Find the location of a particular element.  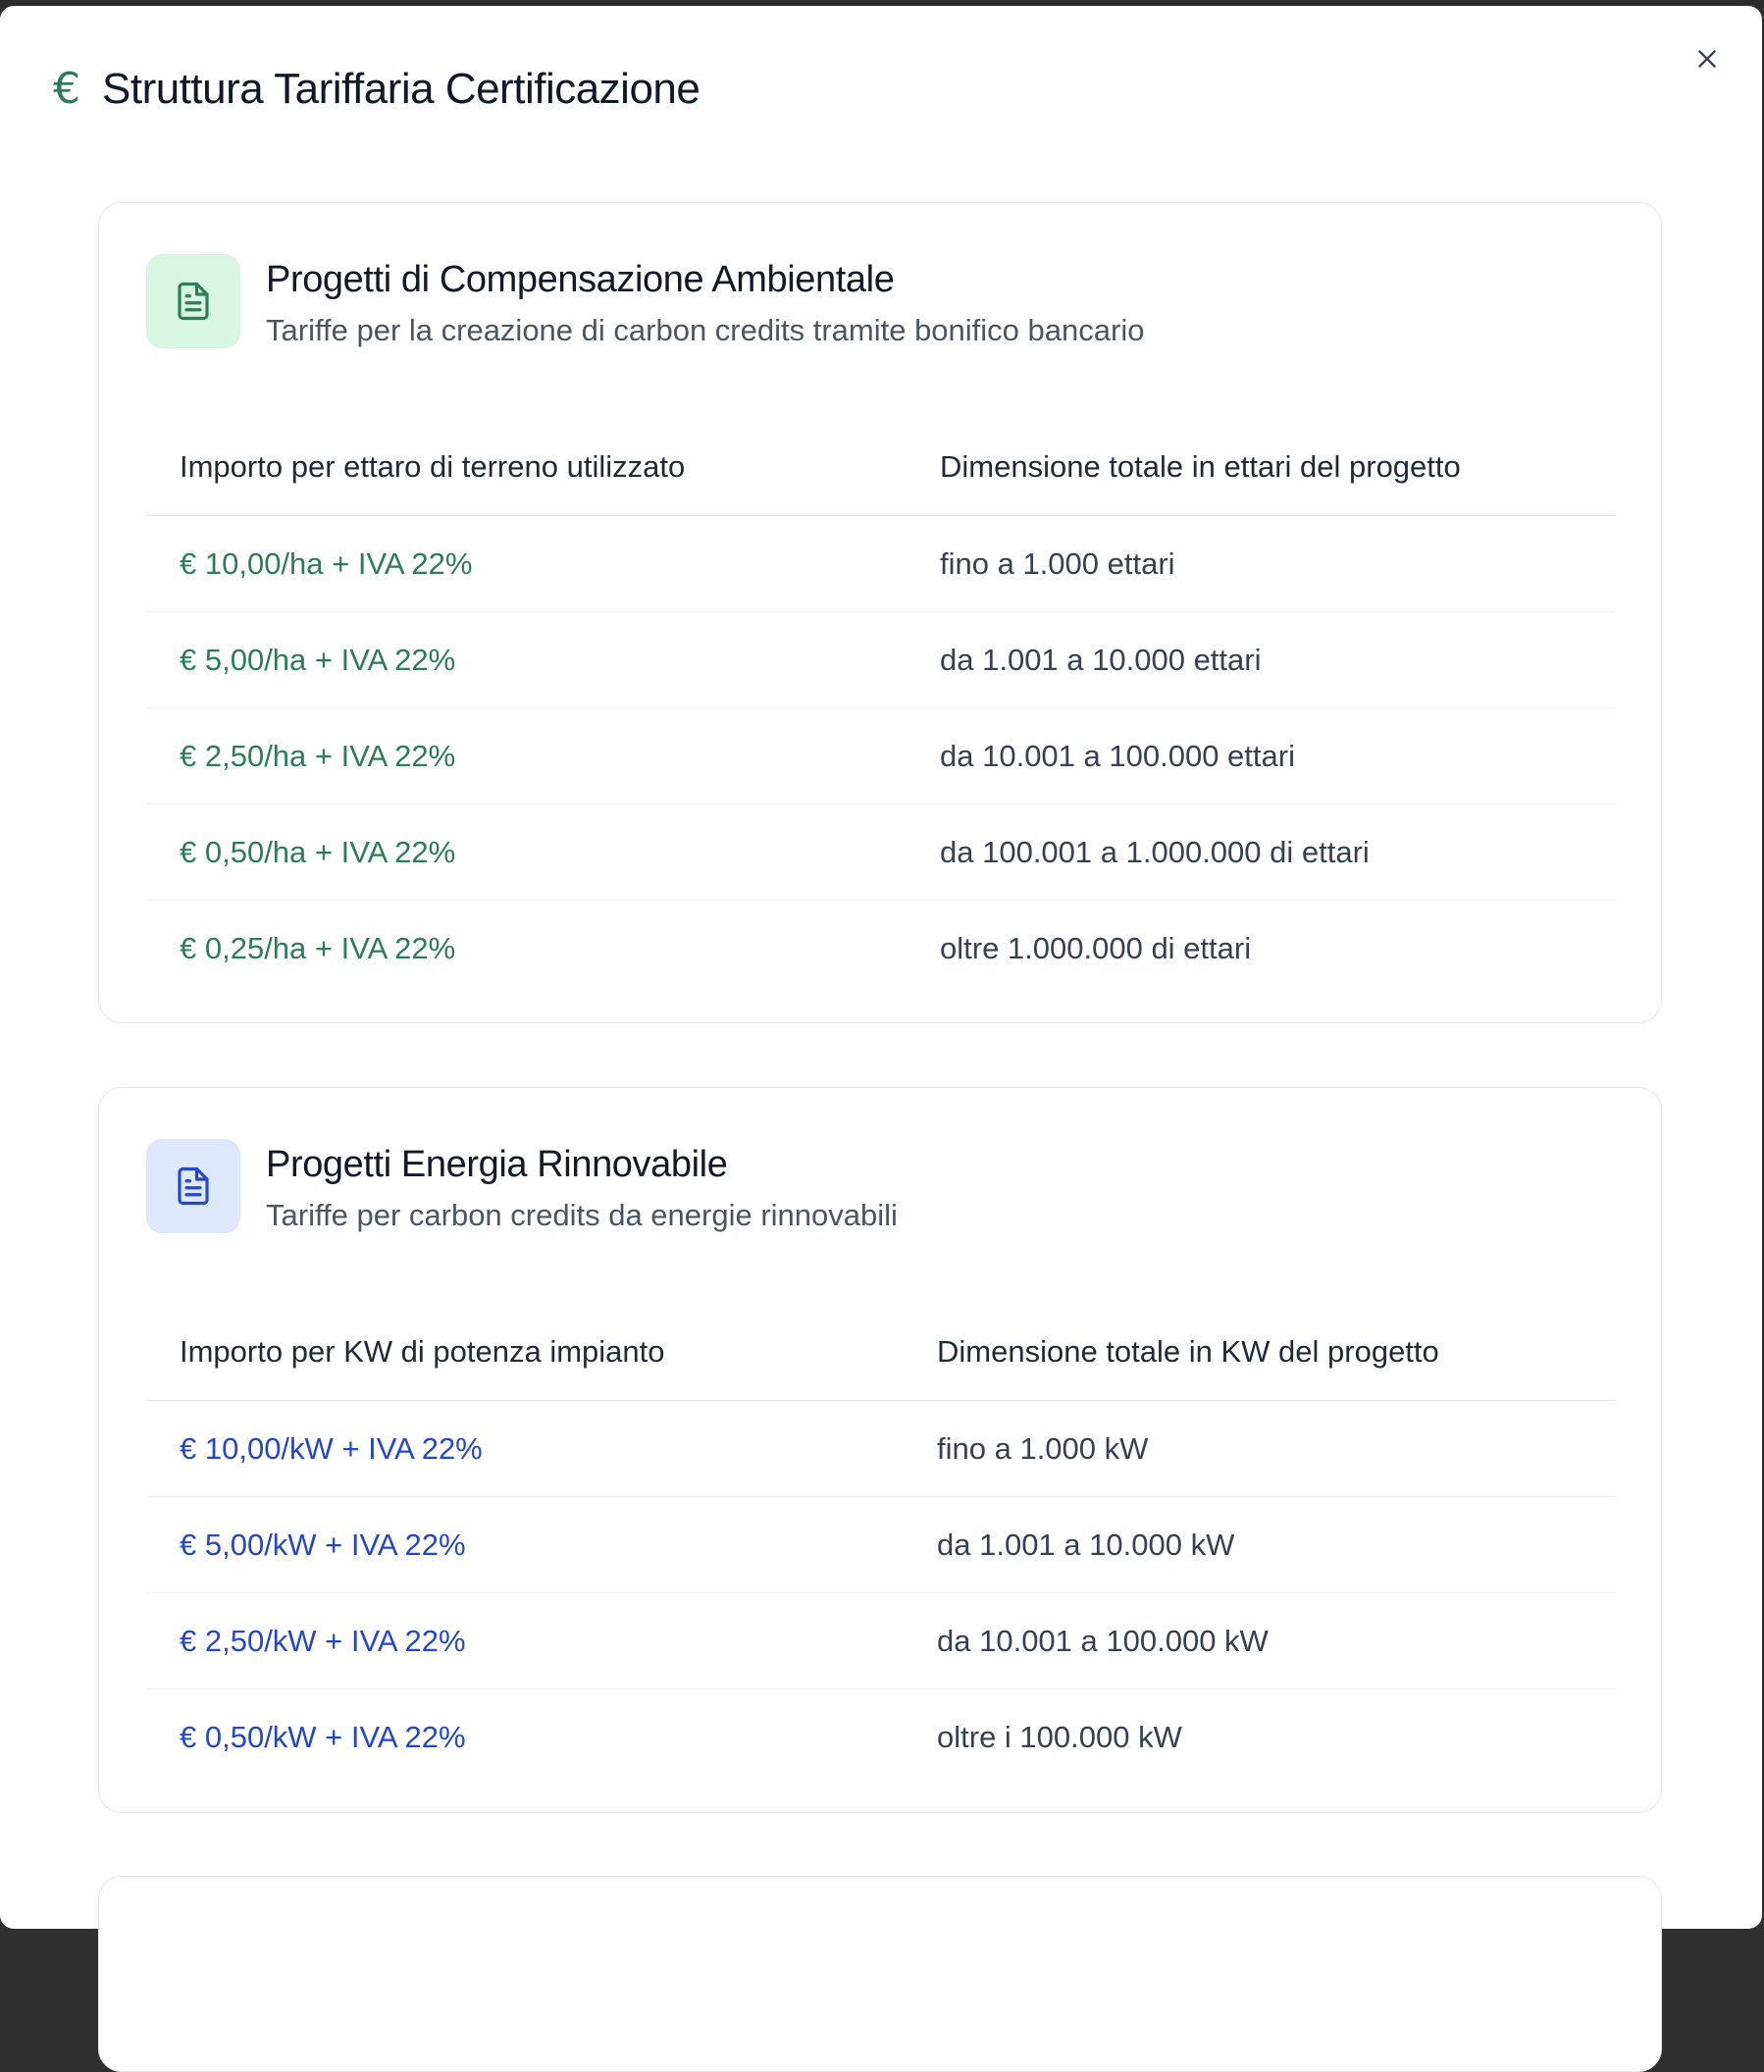

section-card-partial is located at coordinates (880, 1974).